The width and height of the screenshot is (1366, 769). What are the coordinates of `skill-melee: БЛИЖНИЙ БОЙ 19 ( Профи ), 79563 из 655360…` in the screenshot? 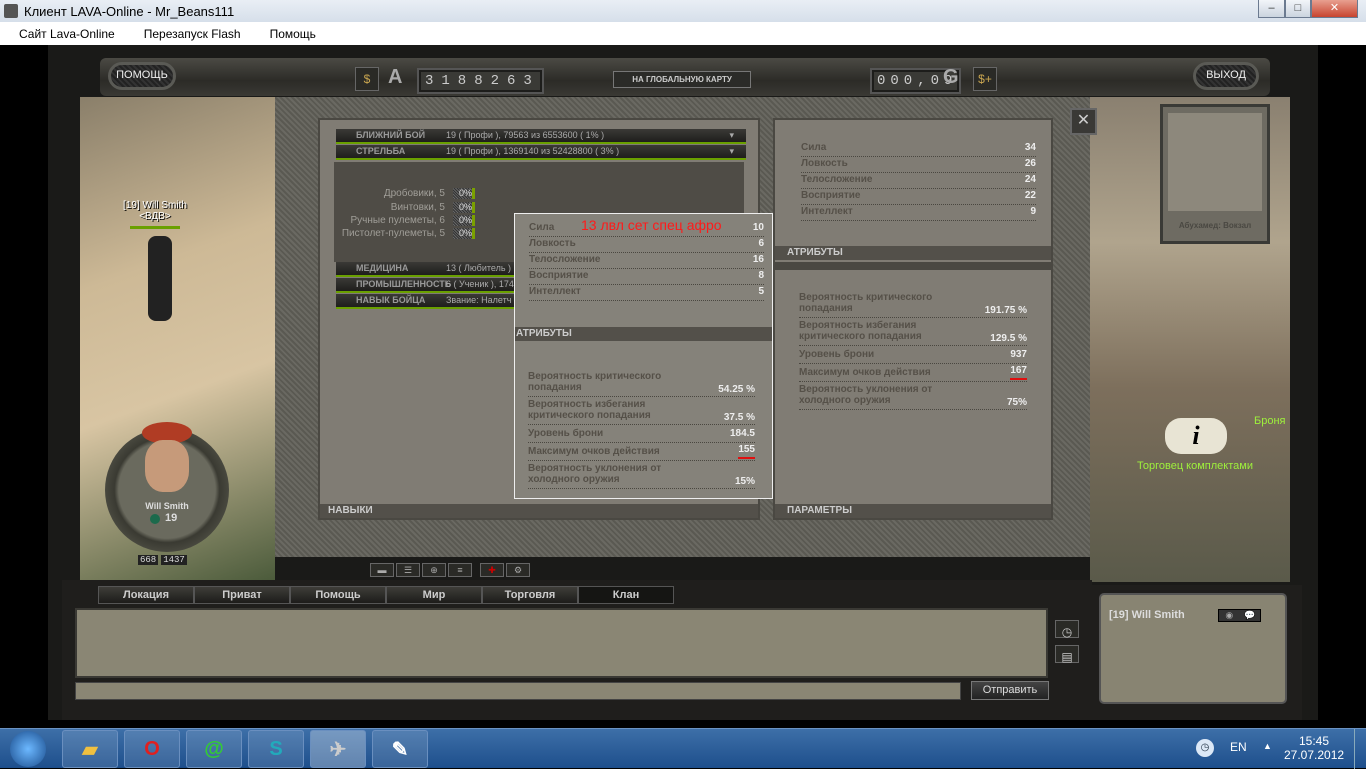 It's located at (541, 136).